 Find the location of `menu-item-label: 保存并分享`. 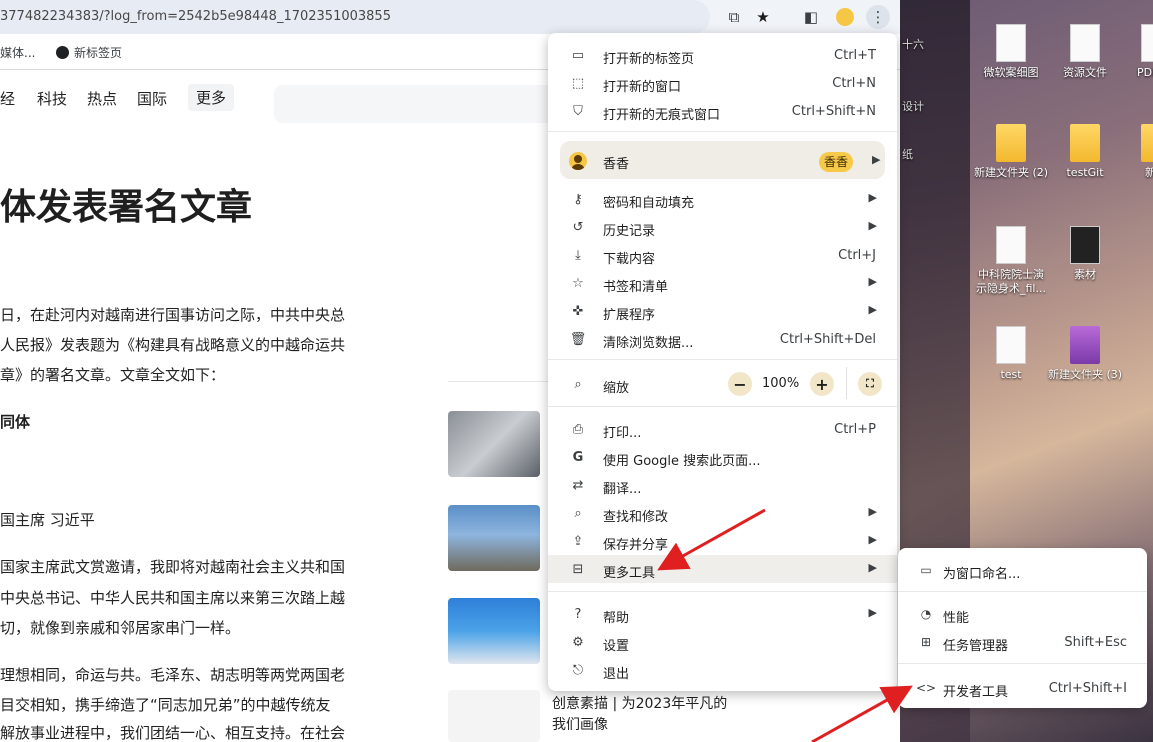

menu-item-label: 保存并分享 is located at coordinates (636, 545).